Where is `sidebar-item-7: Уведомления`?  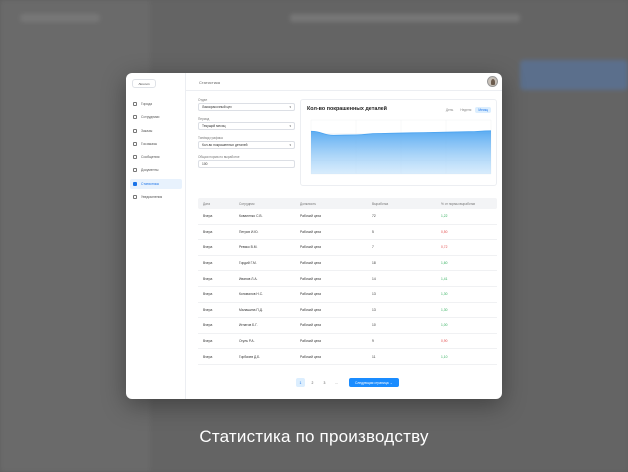 sidebar-item-7: Уведомления is located at coordinates (156, 197).